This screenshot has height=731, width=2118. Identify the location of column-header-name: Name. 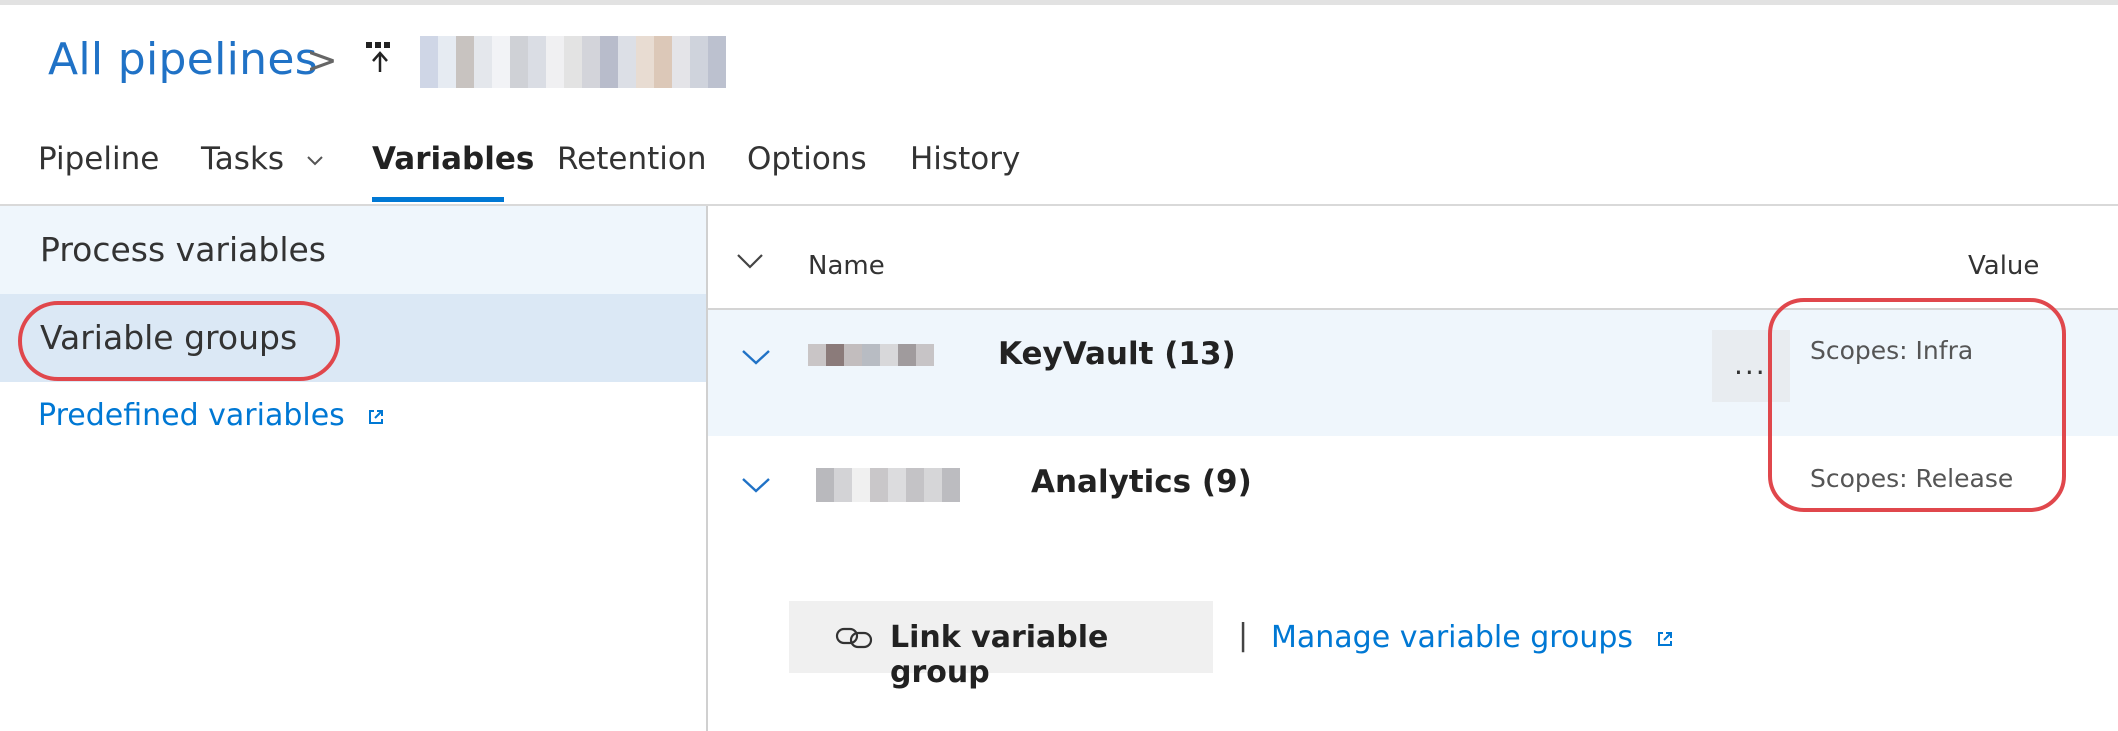
(846, 266).